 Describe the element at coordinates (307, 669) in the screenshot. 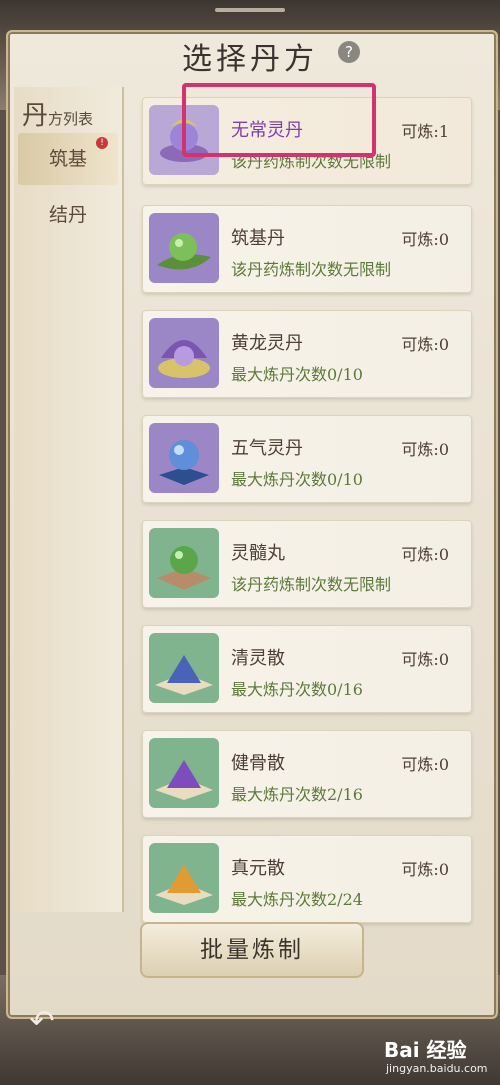

I see `pill-card: 清灵散 可炼:0 最大炼丹次数0/16` at that location.